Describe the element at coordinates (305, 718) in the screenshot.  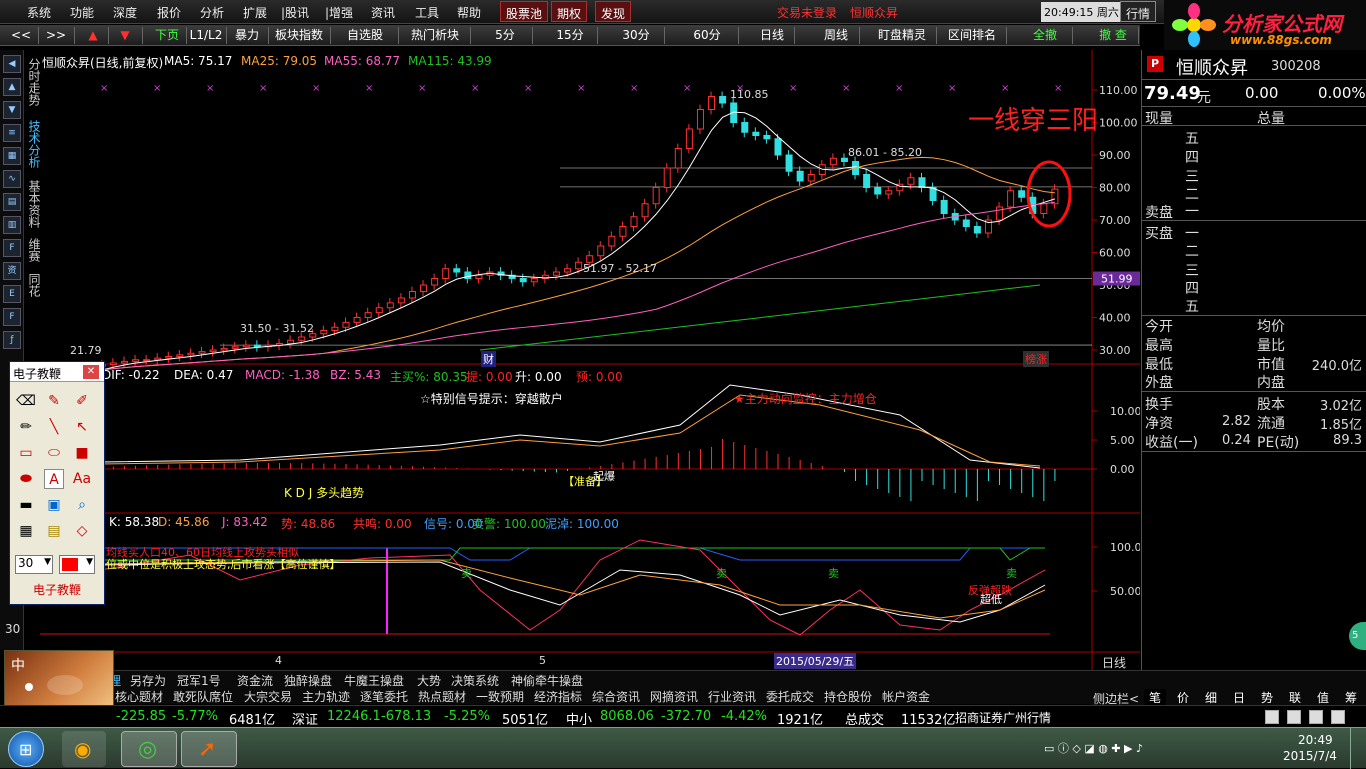
I see `sz-label: 深证` at that location.